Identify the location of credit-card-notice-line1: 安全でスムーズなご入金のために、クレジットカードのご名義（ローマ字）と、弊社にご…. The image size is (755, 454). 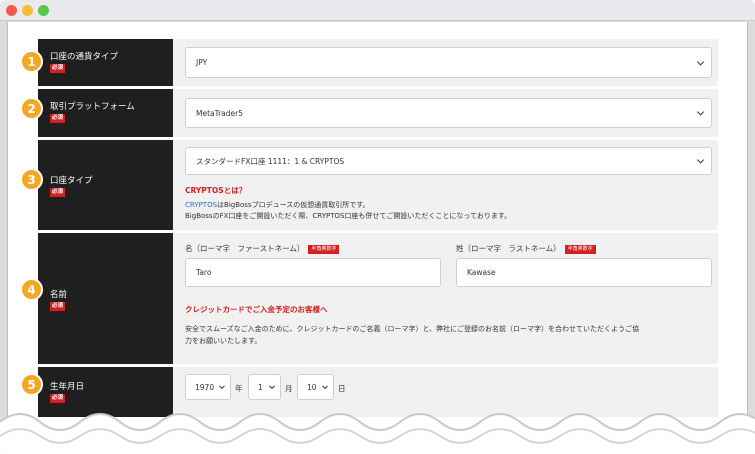
(412, 329).